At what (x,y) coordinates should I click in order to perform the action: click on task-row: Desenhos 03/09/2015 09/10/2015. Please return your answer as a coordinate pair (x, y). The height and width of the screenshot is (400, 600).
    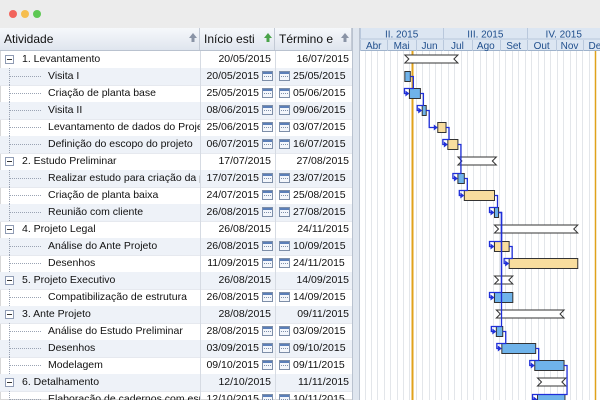
    Looking at the image, I should click on (176, 349).